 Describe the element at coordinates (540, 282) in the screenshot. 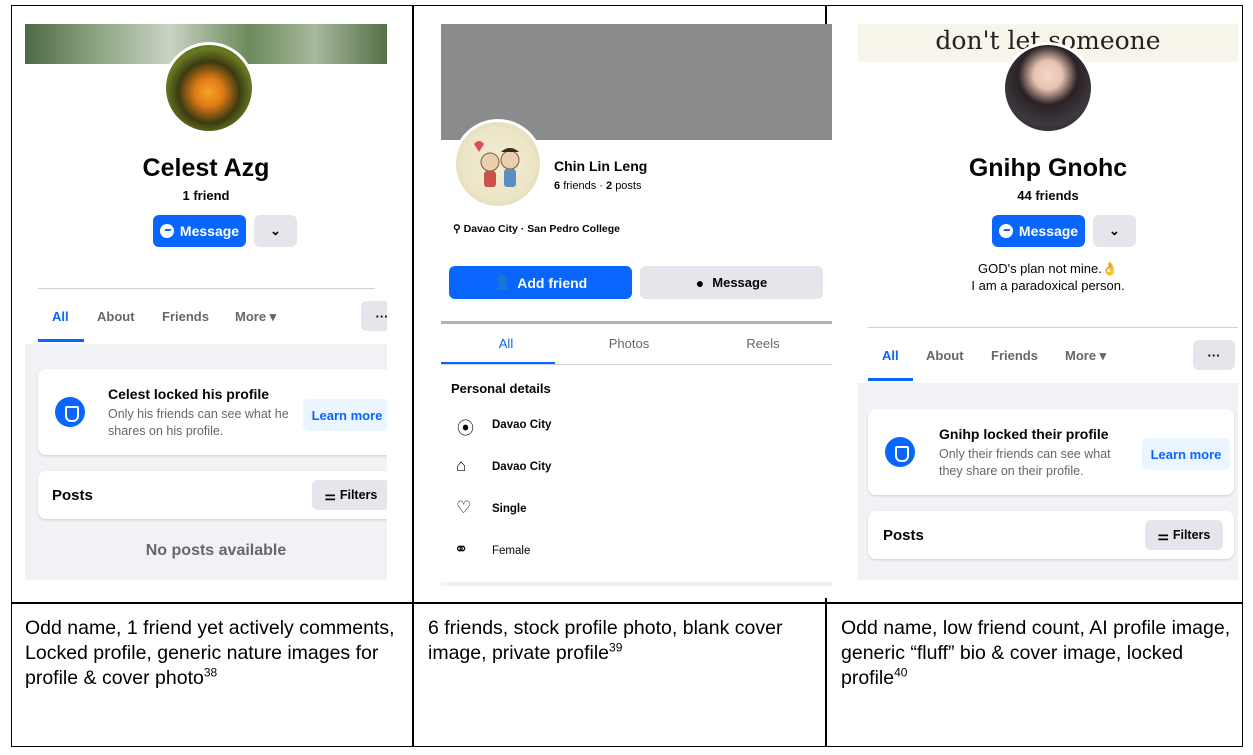

I see `add-friend-button: 👤 Add friend` at that location.